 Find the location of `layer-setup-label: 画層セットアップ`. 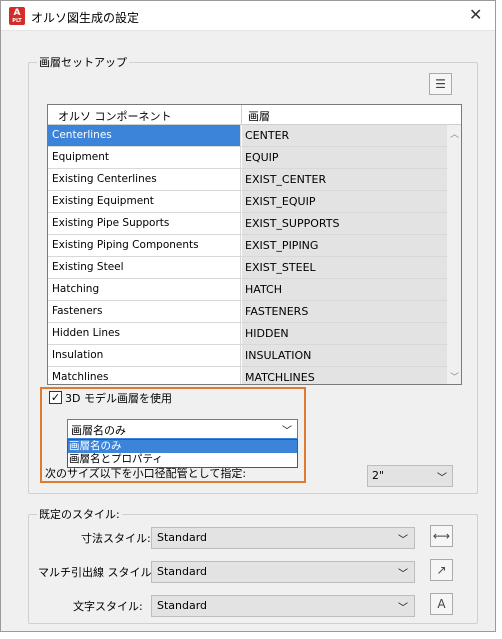

layer-setup-label: 画層セットアップ is located at coordinates (83, 62).